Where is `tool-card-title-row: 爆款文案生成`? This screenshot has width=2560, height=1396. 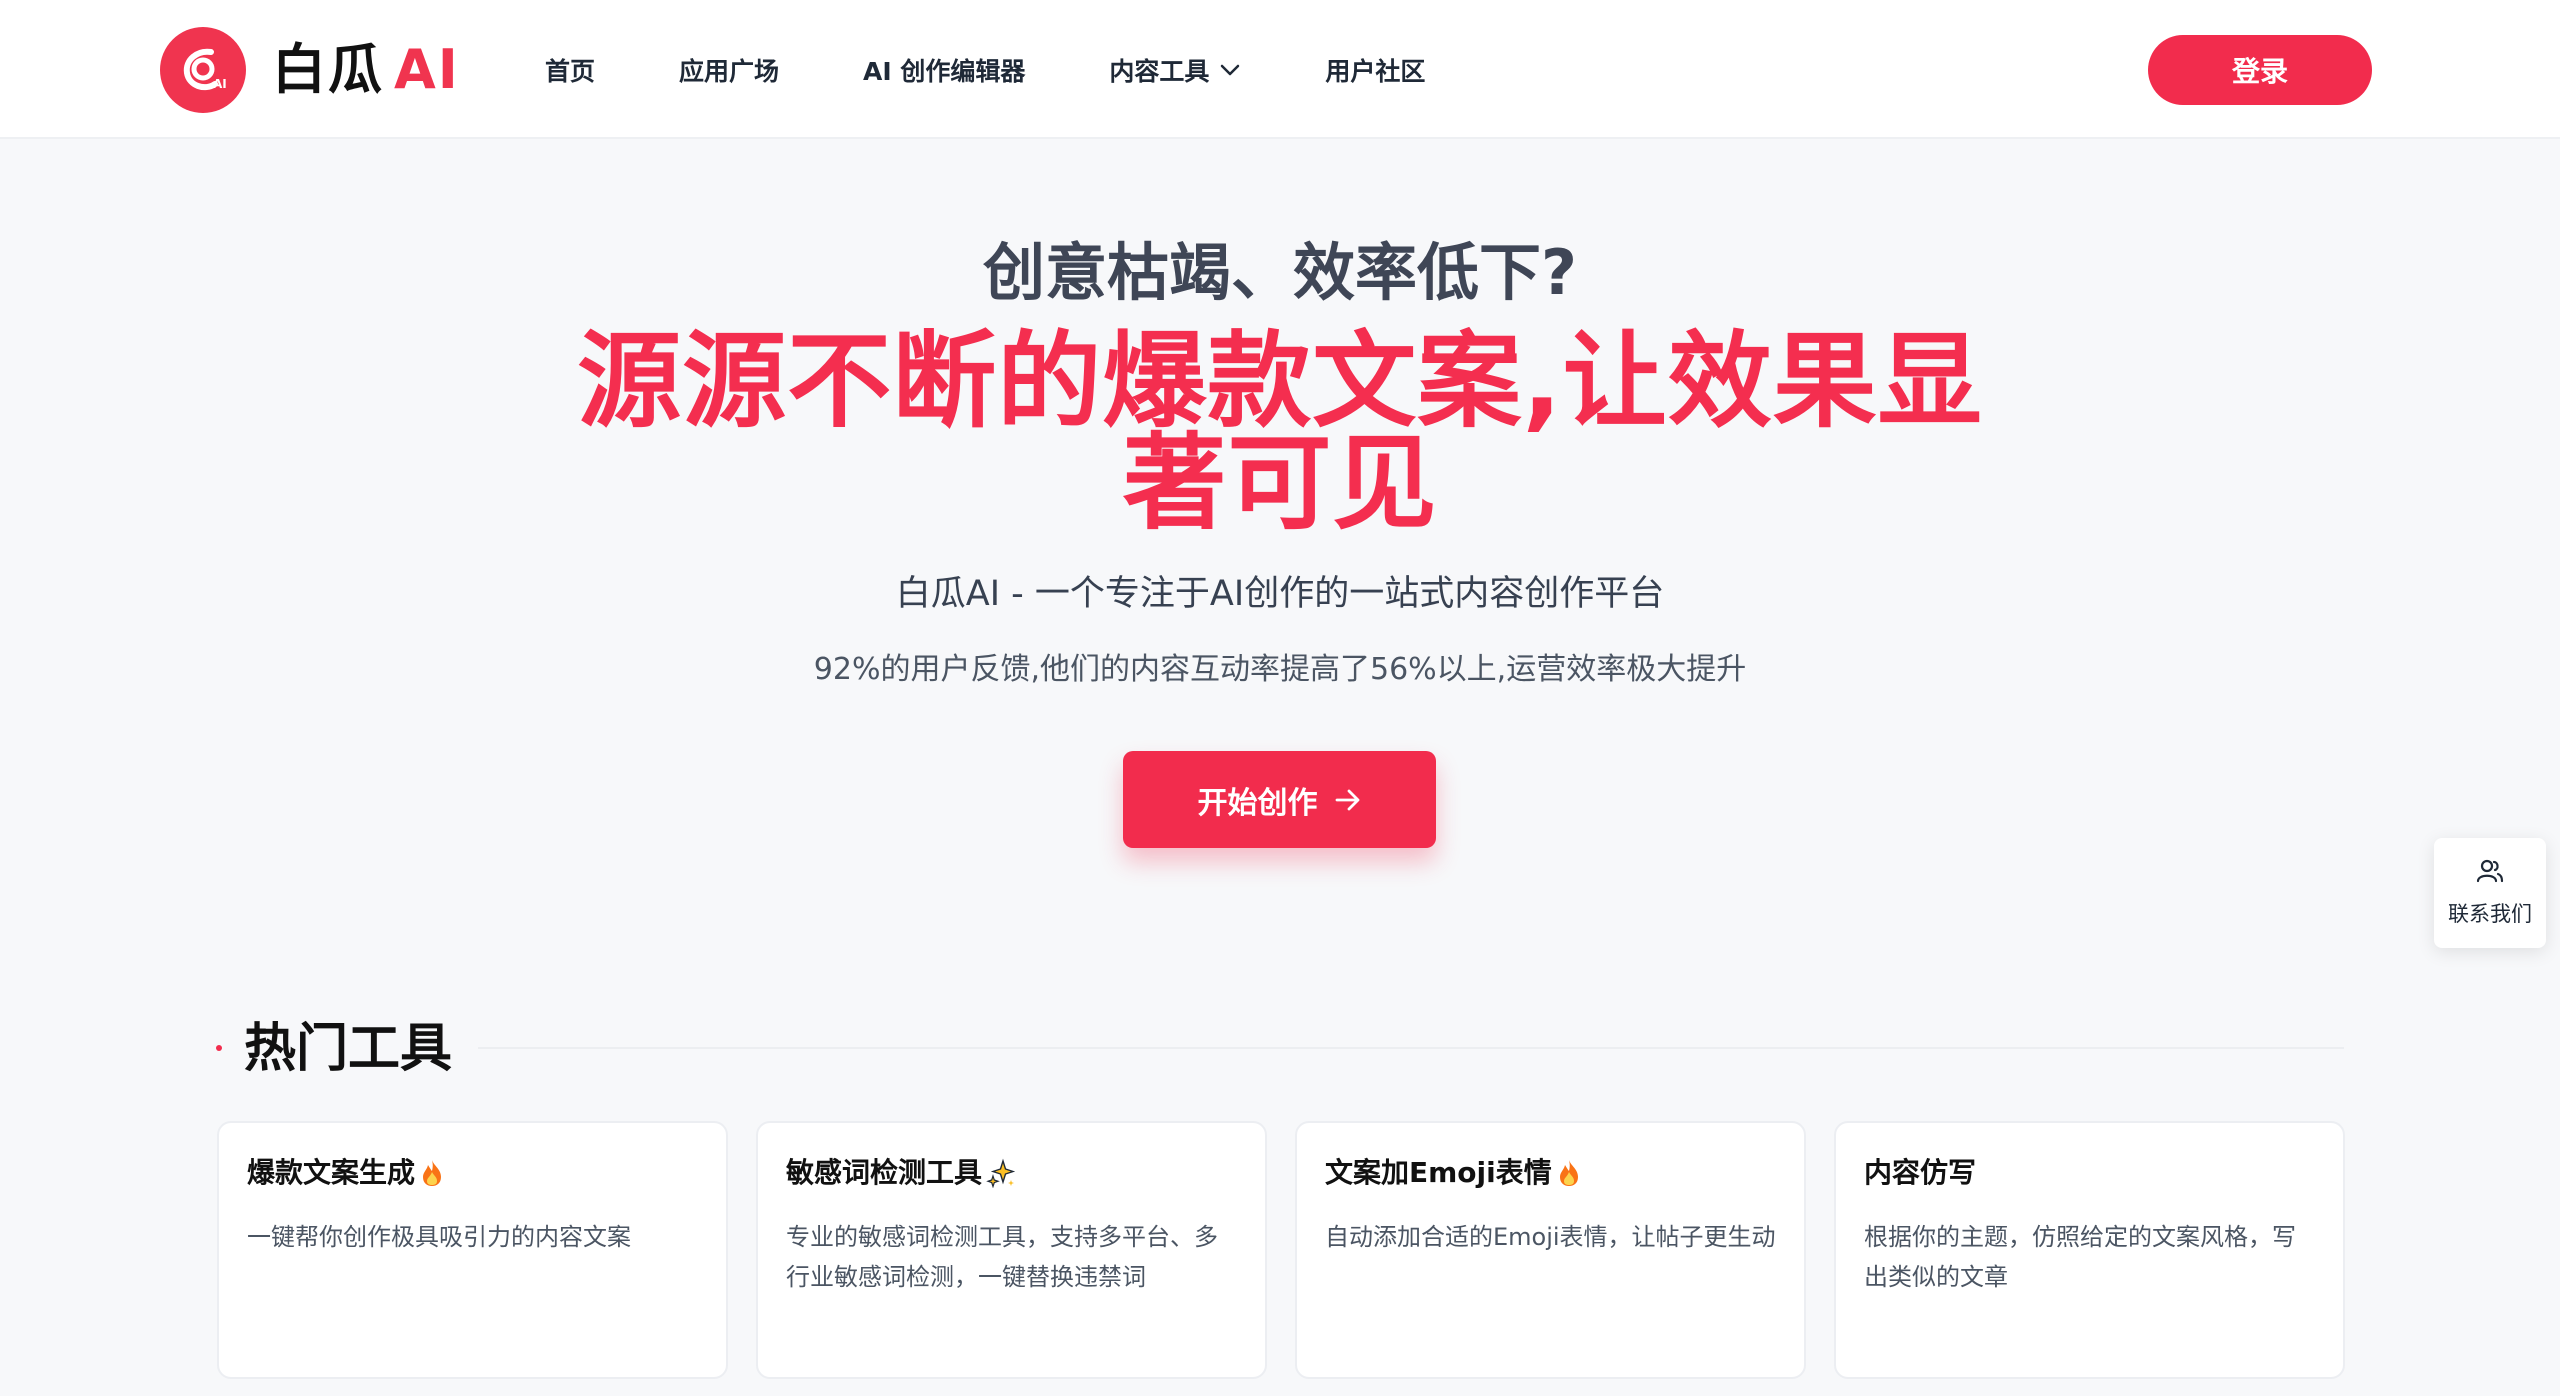 tool-card-title-row: 爆款文案生成 is located at coordinates (472, 1173).